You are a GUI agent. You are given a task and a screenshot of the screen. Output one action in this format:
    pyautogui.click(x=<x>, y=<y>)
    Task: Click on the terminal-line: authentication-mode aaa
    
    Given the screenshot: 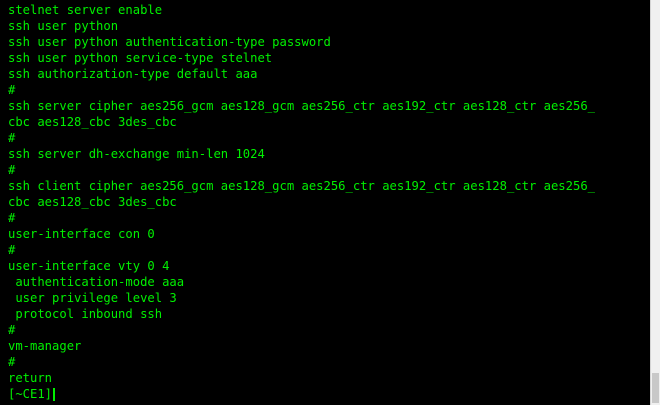 What is the action you would take?
    pyautogui.click(x=96, y=282)
    